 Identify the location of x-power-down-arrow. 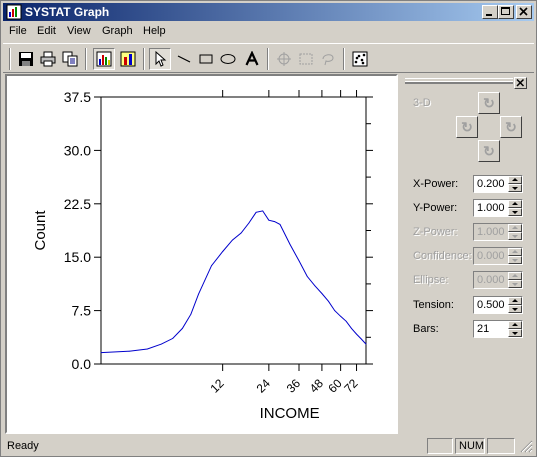
(515, 188).